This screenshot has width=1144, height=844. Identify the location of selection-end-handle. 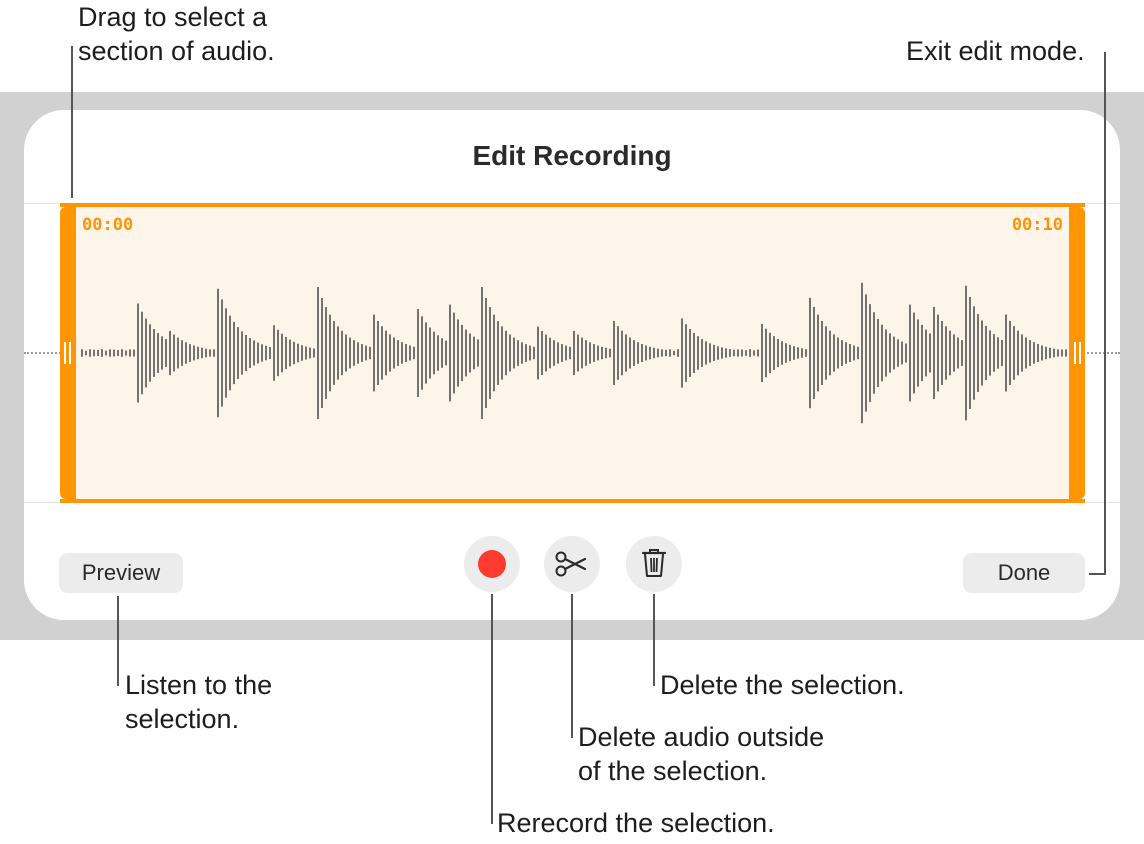
(1077, 353).